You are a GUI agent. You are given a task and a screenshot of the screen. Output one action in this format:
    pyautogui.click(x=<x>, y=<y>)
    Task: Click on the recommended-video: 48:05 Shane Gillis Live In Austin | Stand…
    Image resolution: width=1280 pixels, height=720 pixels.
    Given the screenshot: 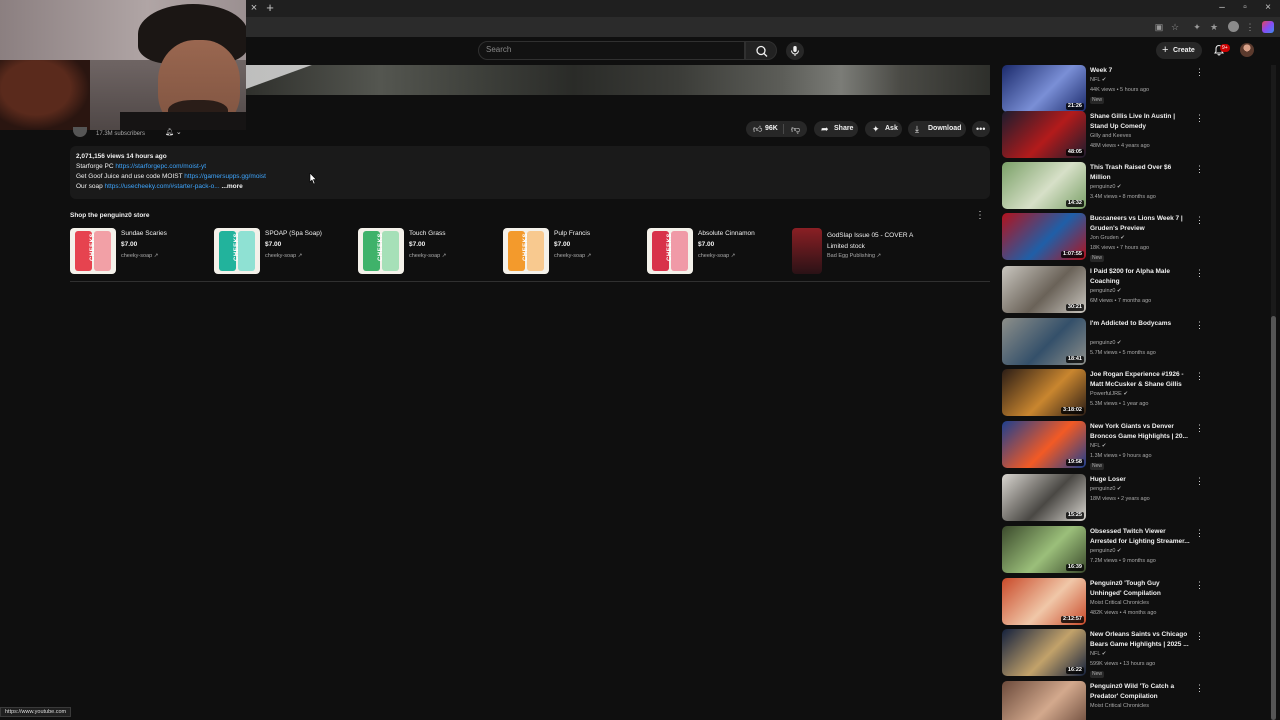 What is the action you would take?
    pyautogui.click(x=1104, y=135)
    